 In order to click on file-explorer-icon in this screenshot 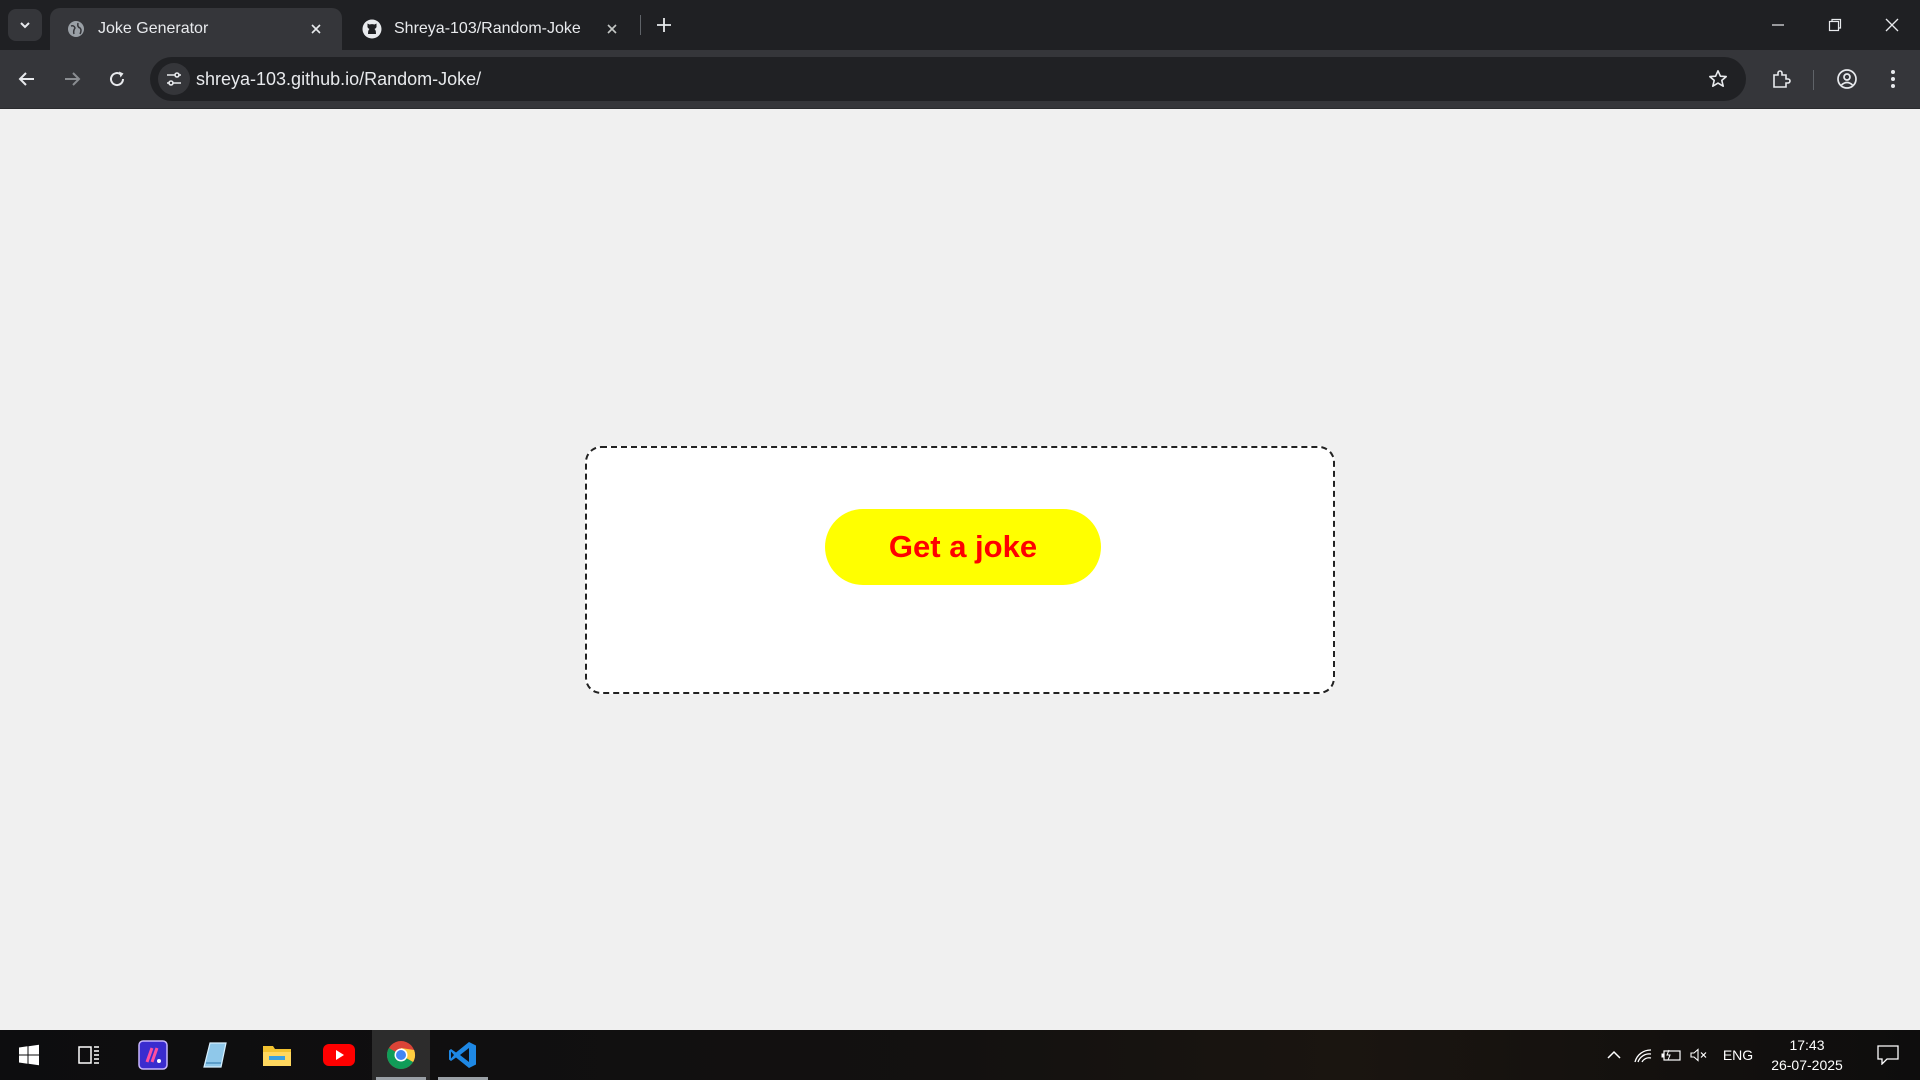, I will do `click(277, 1056)`.